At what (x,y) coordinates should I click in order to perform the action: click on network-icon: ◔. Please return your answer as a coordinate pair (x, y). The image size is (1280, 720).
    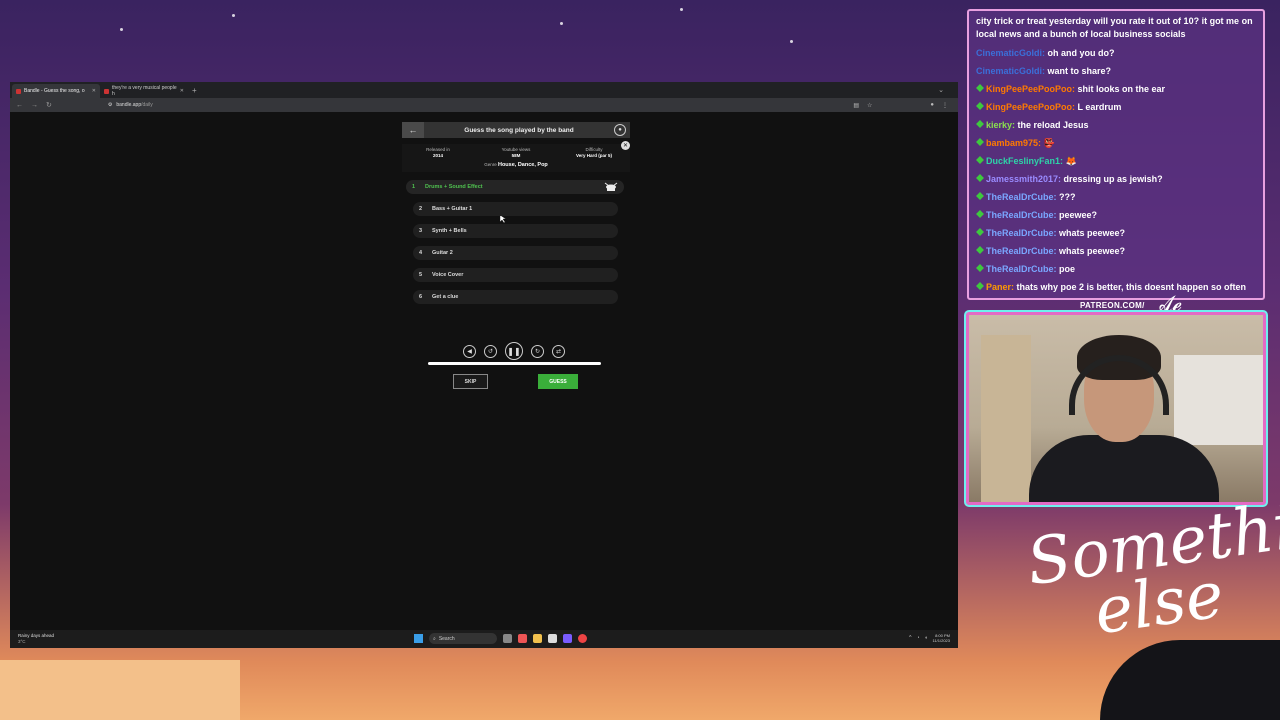
    Looking at the image, I should click on (917, 638).